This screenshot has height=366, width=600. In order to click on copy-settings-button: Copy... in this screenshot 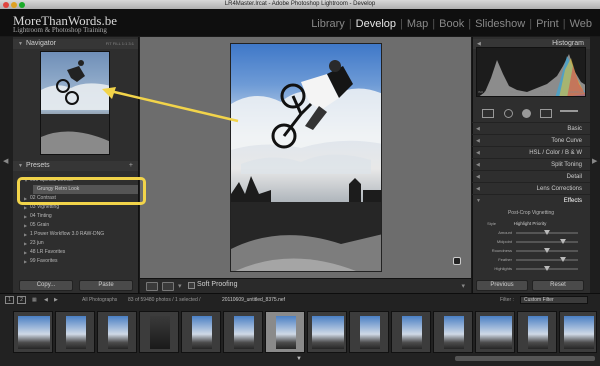, I will do `click(46, 285)`.